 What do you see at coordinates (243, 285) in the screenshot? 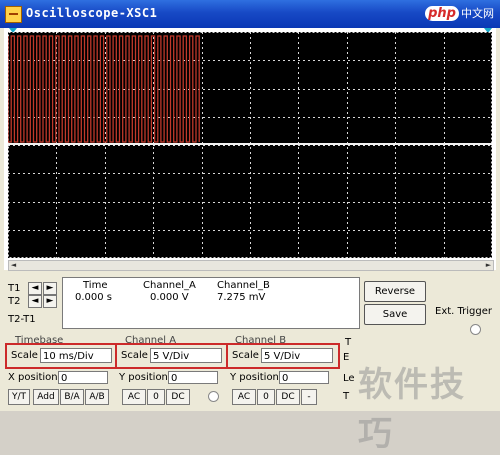
I see `channel-b-header: Channel_B` at bounding box center [243, 285].